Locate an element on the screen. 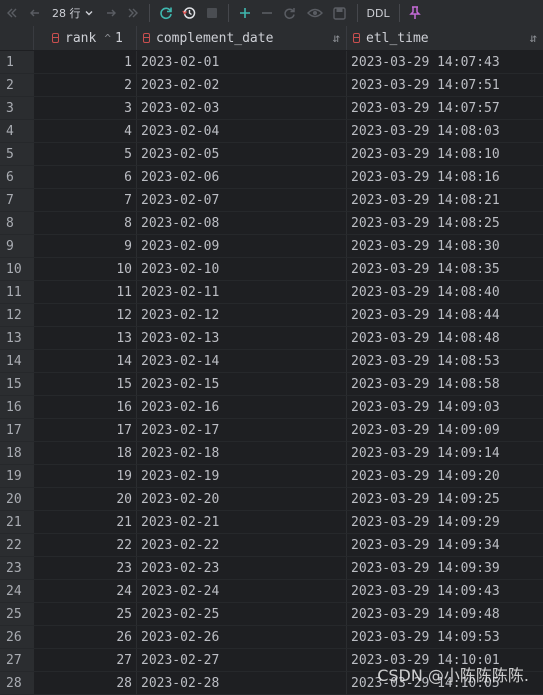  row-count-selector: 28 行 is located at coordinates (73, 13).